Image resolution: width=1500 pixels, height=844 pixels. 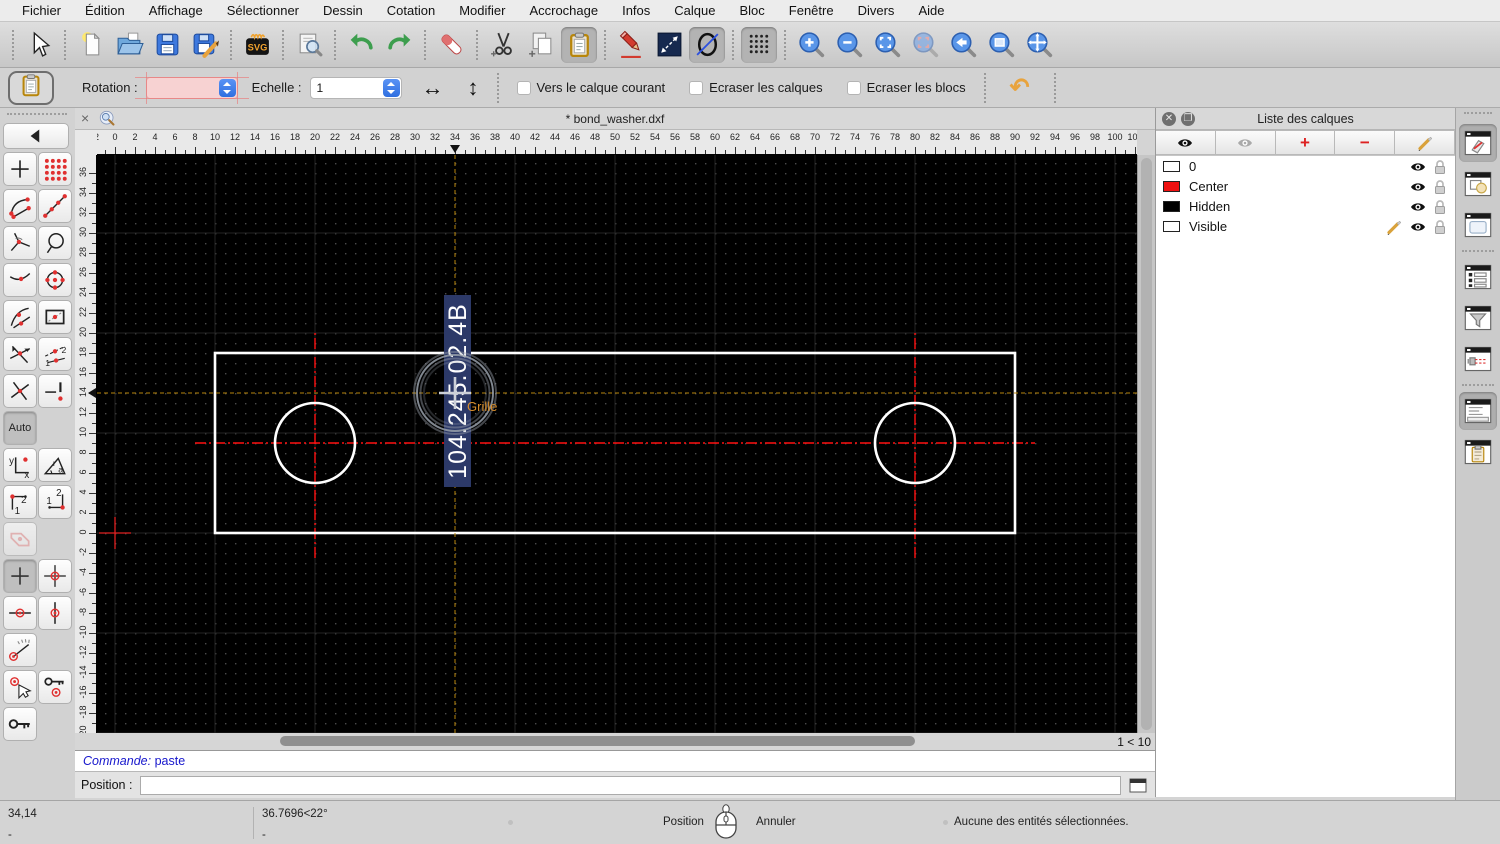 I want to click on rotation-input, so click(x=191, y=87).